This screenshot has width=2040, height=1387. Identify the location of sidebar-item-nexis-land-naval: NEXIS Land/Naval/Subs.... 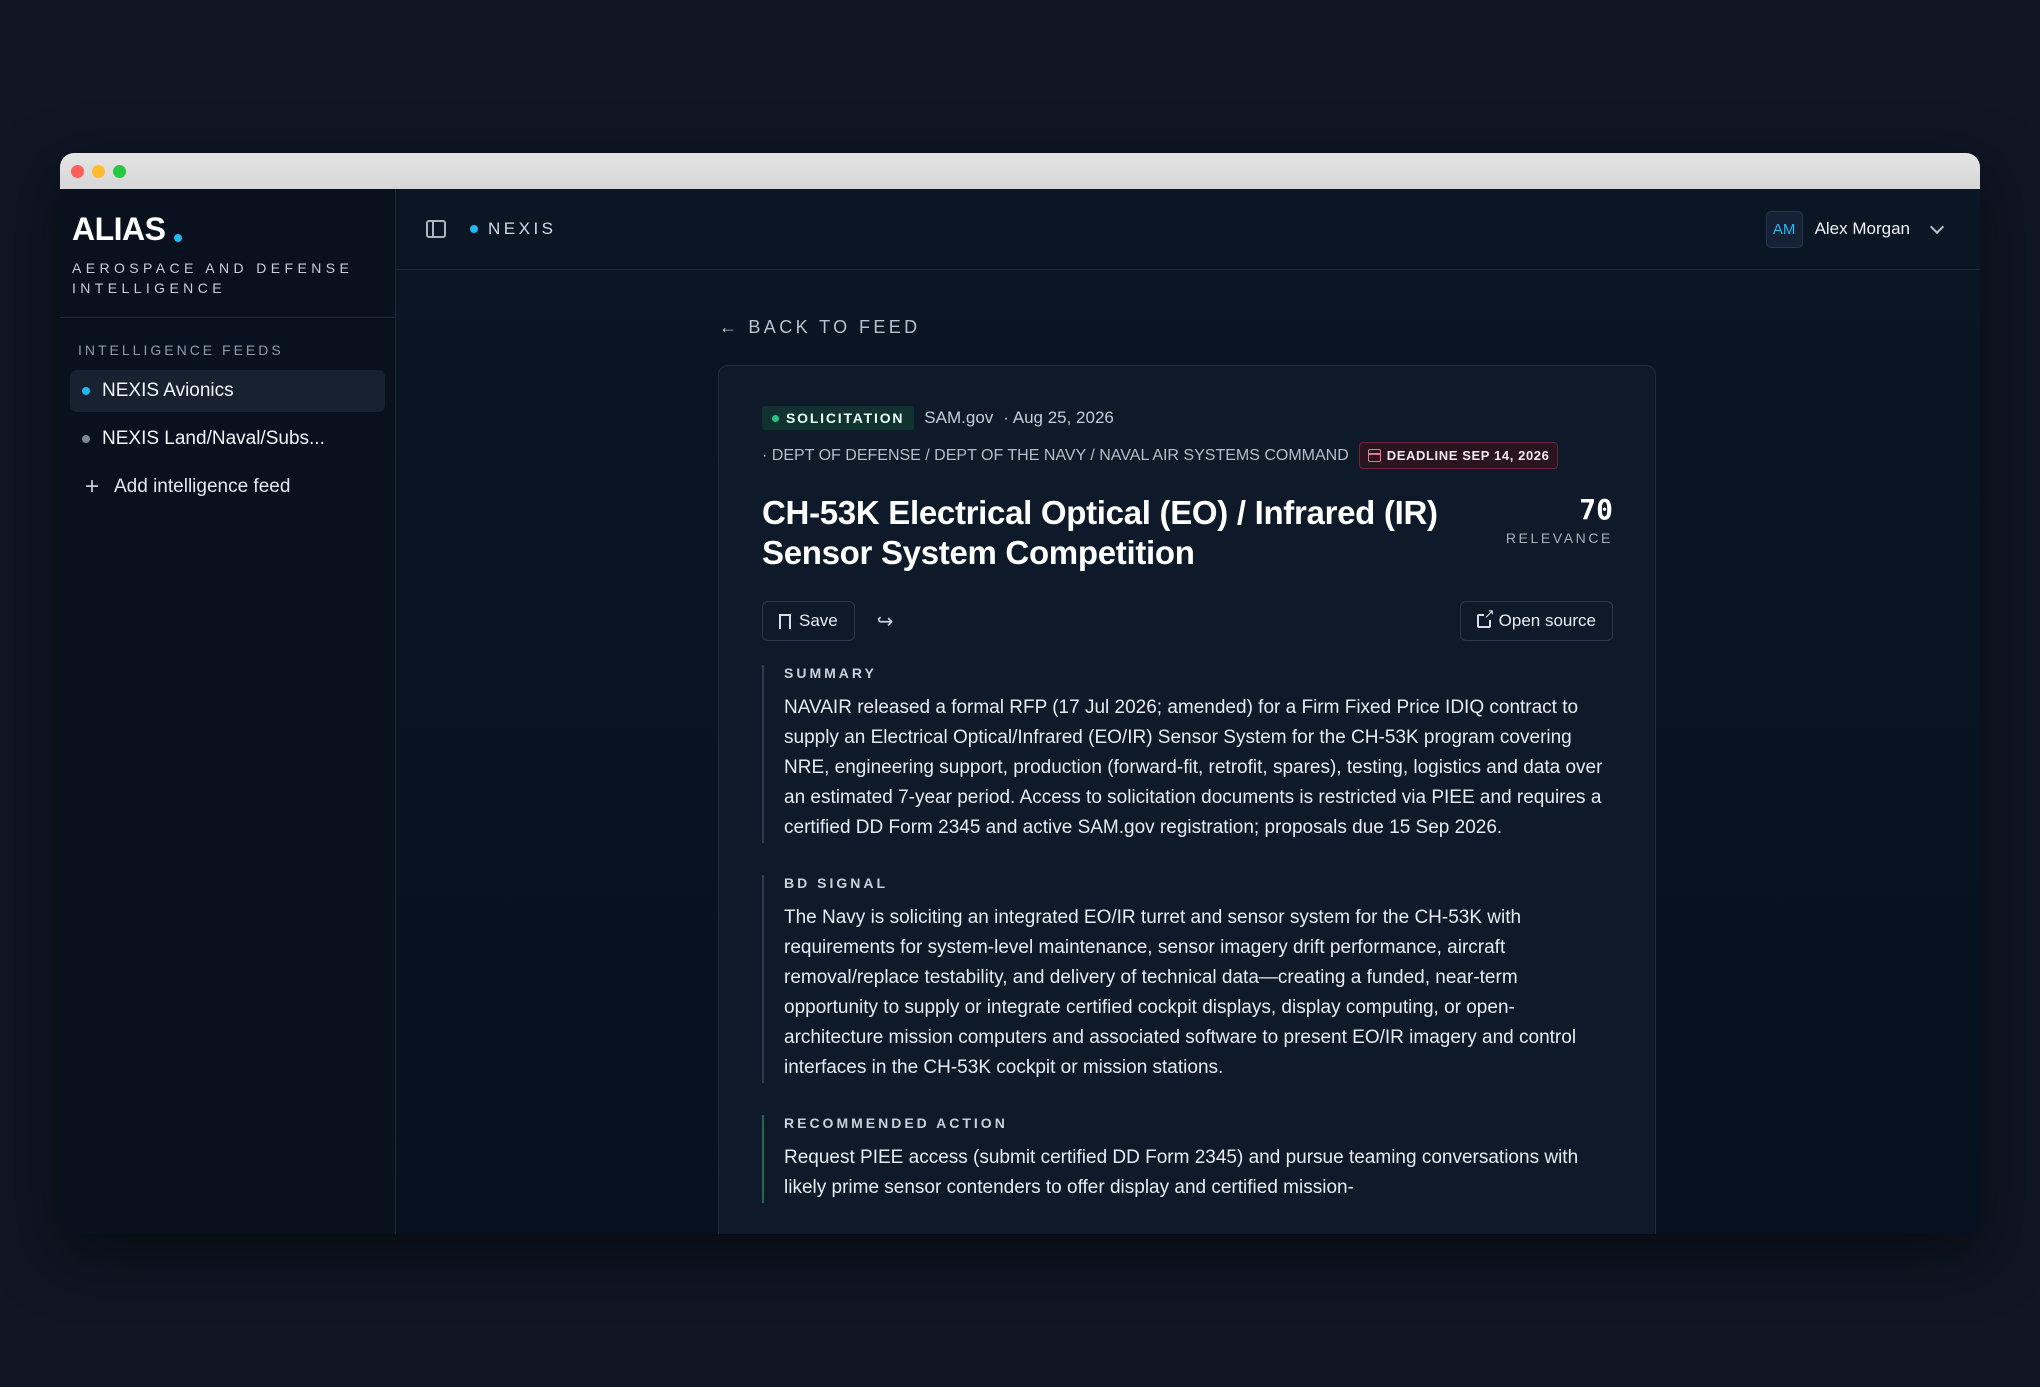
(227, 439).